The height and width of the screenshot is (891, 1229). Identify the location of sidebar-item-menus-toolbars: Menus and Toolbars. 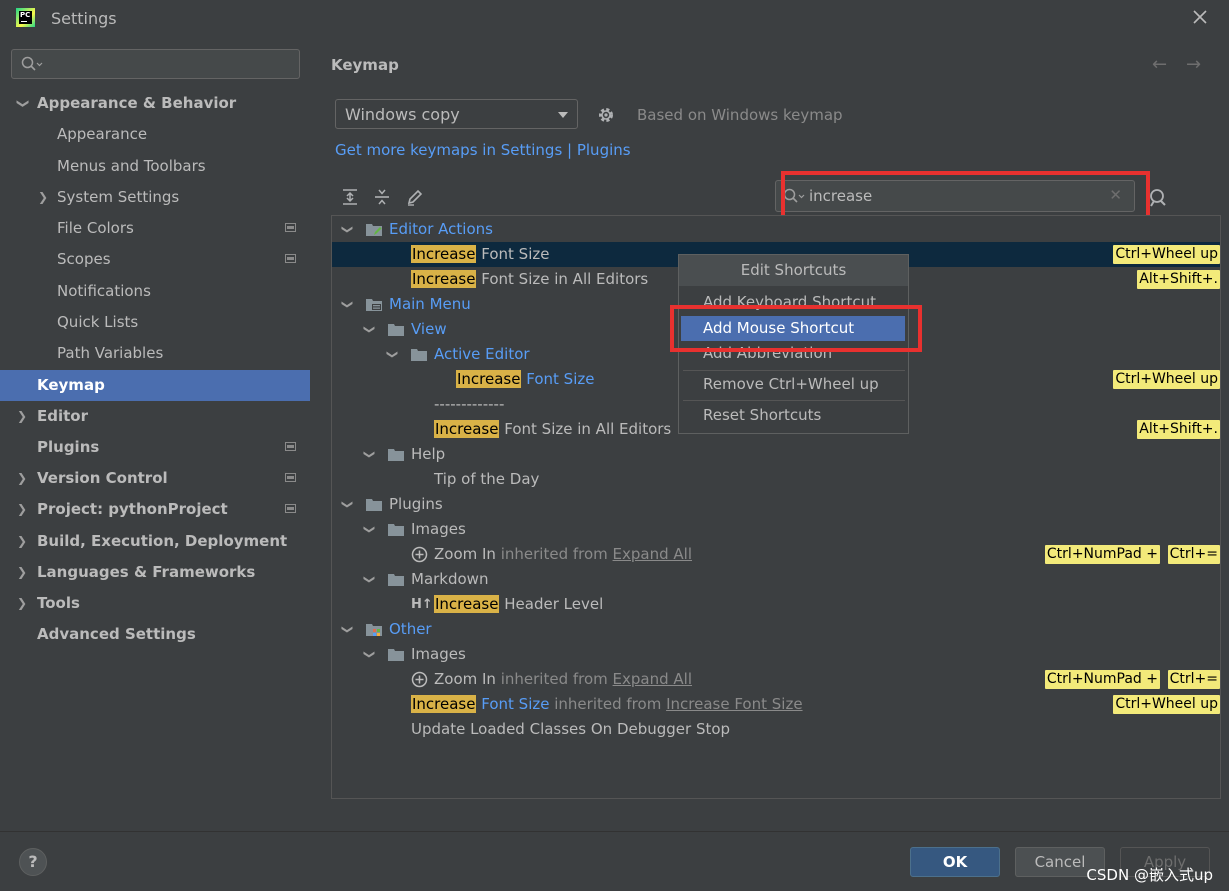
(155, 166).